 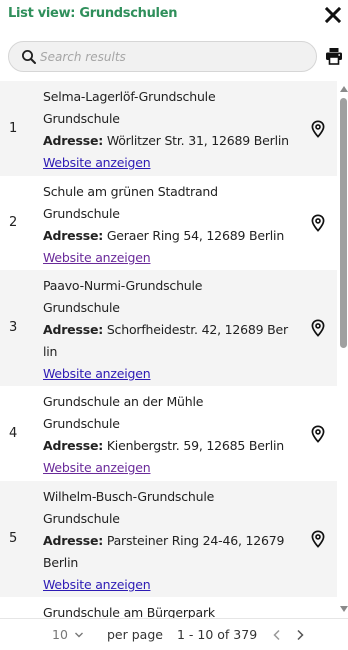 I want to click on school-name: Schule am grünen Stadtrand, so click(x=130, y=191).